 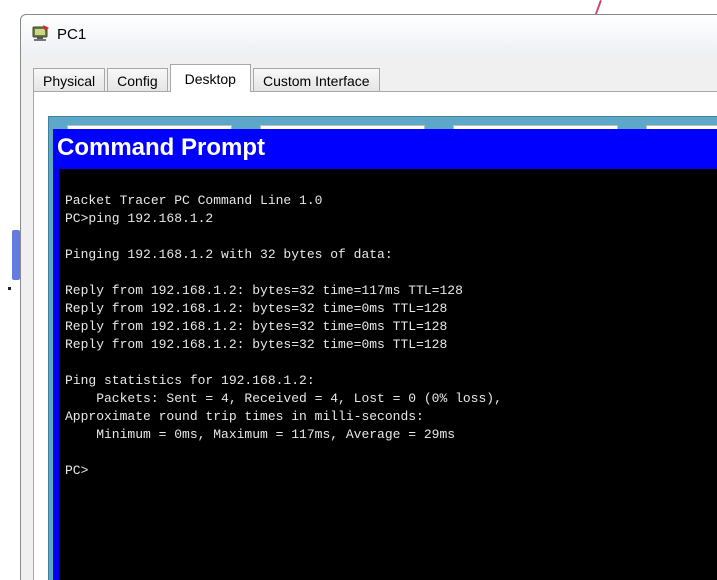 I want to click on pc-icon, so click(x=41, y=34).